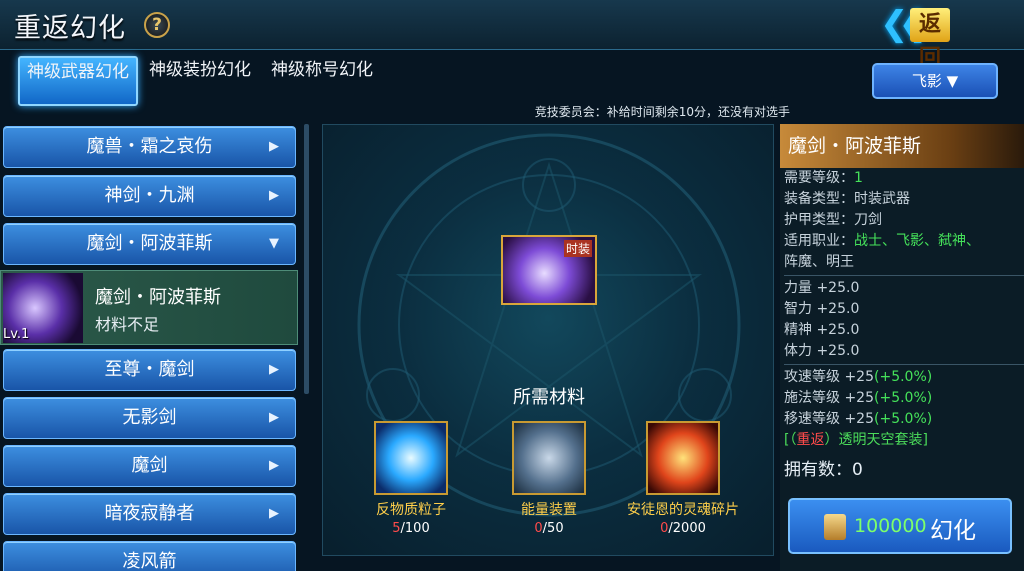 Image resolution: width=1024 pixels, height=571 pixels. I want to click on equip-type-row: 装备类型：时装武器, so click(847, 199).